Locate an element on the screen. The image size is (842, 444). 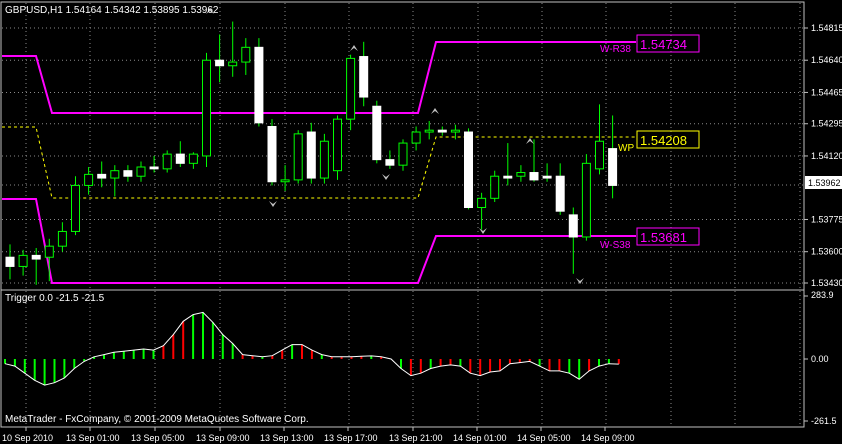
wp-value: 1.54208 is located at coordinates (663, 140).